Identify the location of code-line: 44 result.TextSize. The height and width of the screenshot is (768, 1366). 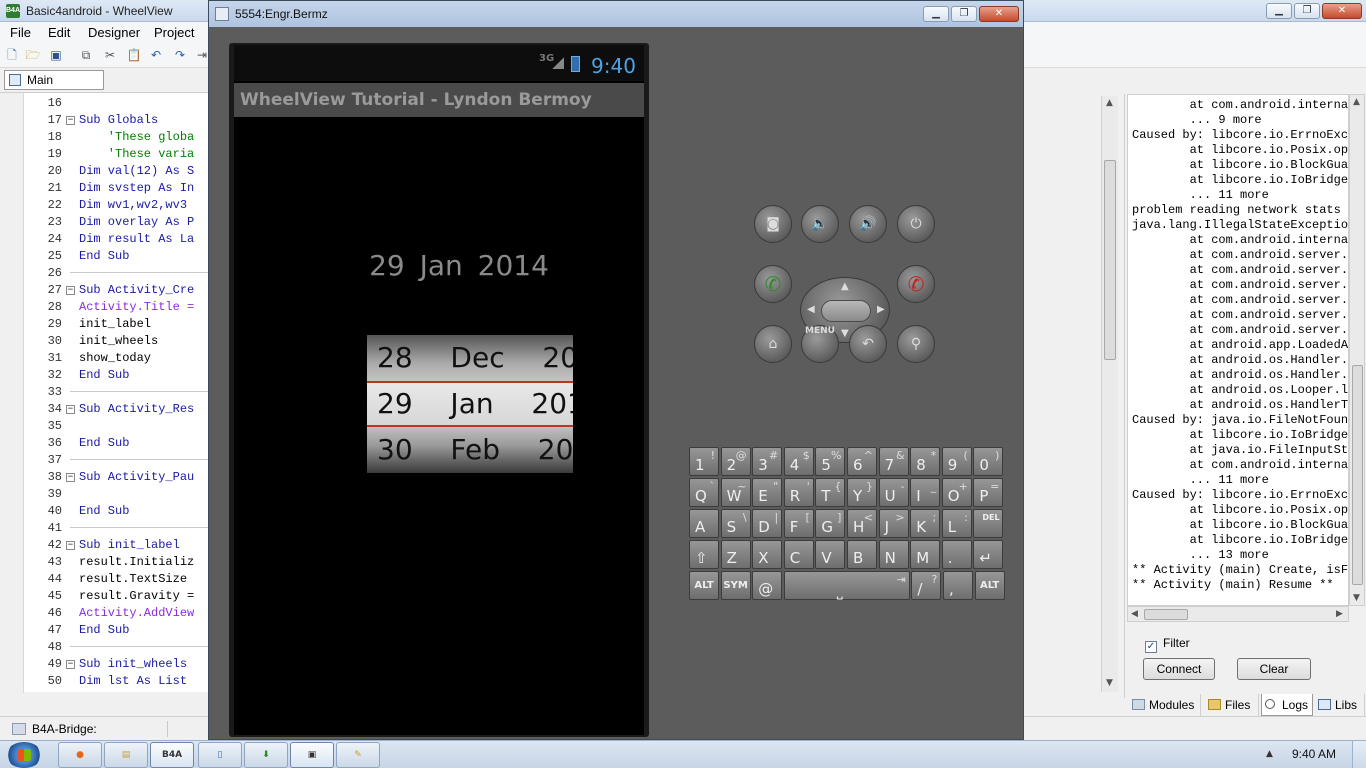
(104, 579).